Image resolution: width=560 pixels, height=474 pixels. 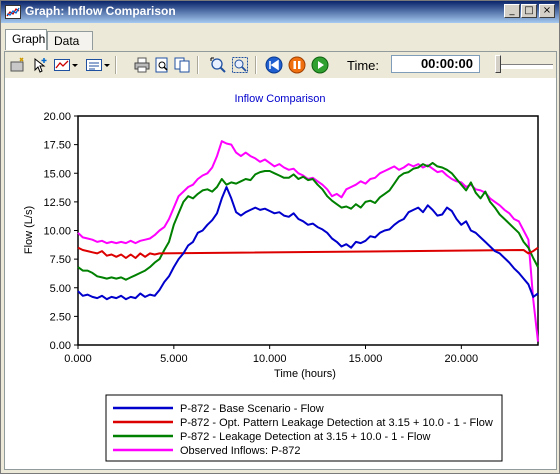 I want to click on y-tick-label: 17.50, so click(x=57, y=146).